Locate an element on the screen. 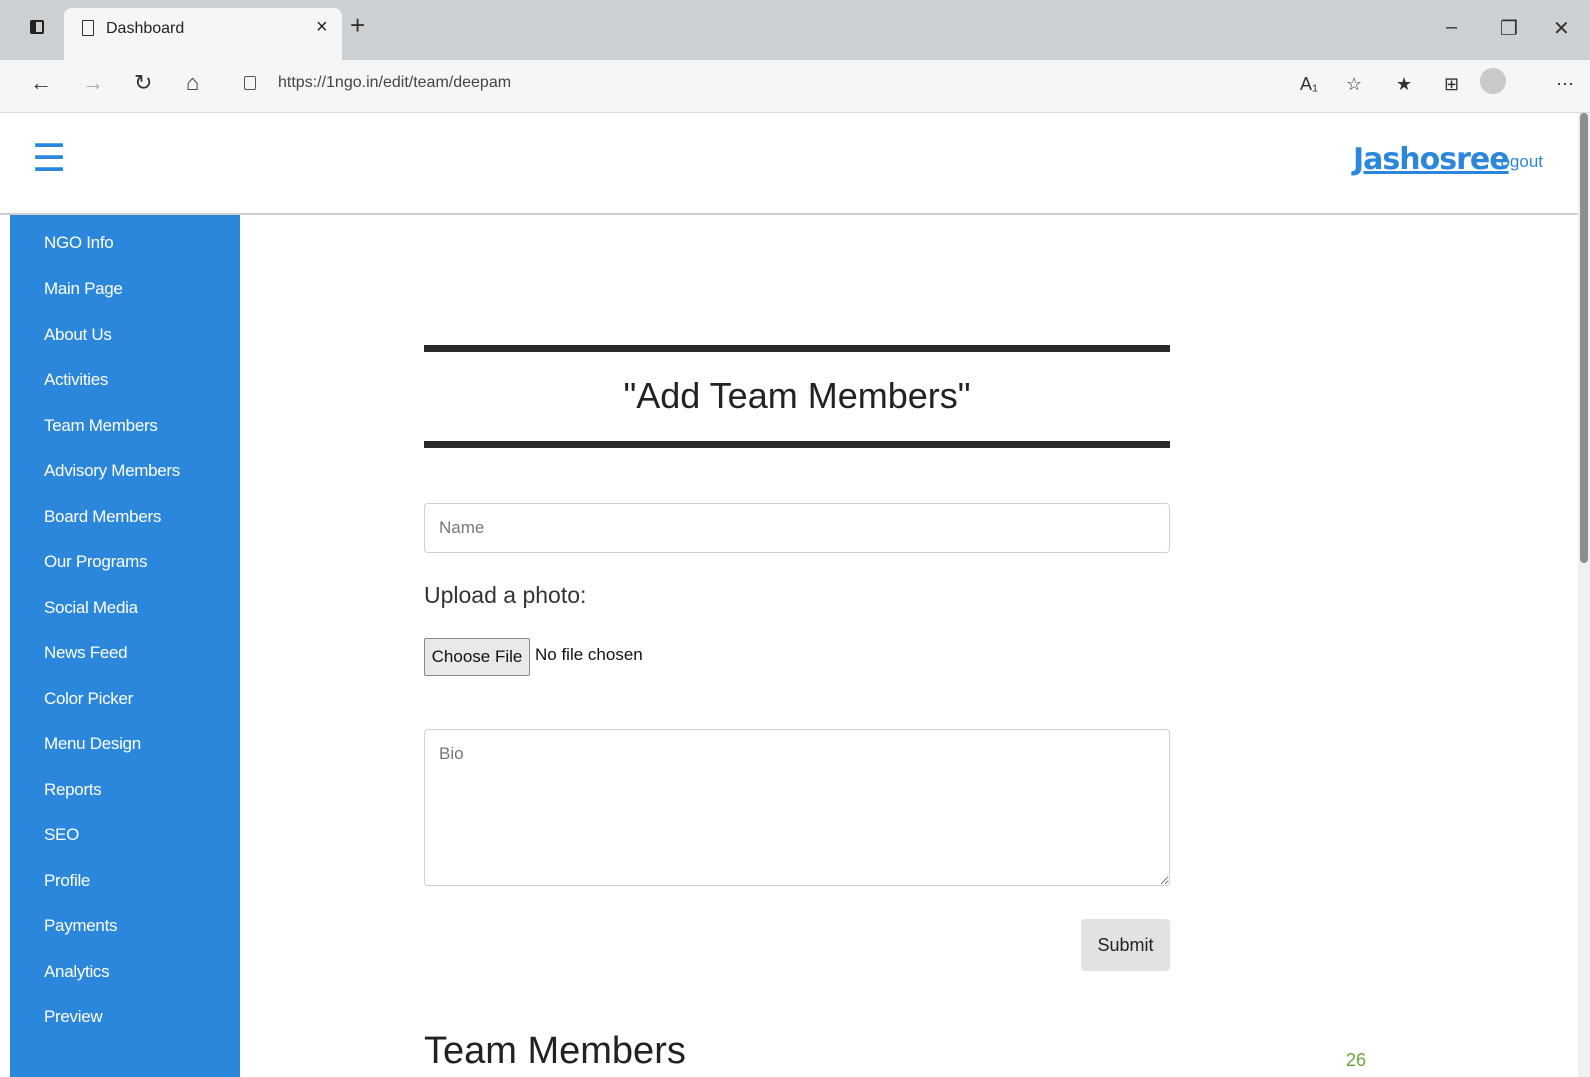 This screenshot has width=1590, height=1077. sidebar-item-seo: SEO is located at coordinates (61, 835).